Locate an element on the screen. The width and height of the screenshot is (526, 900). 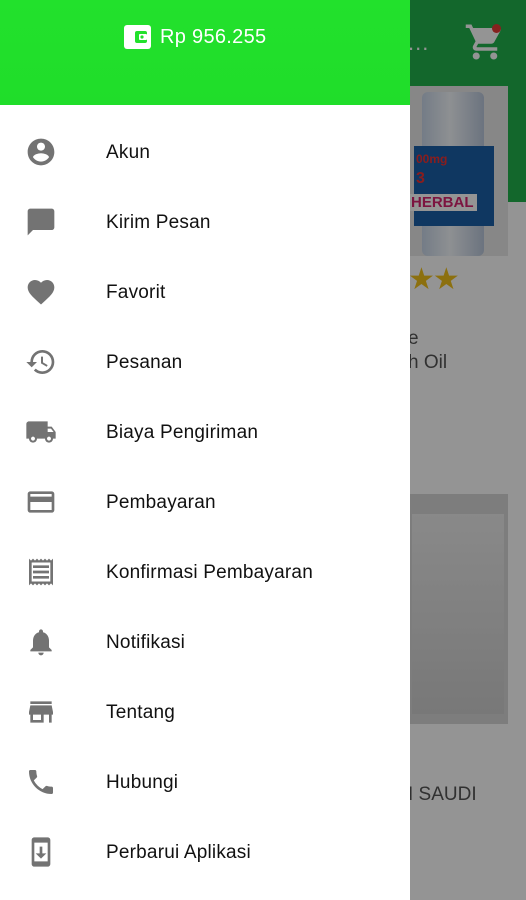
menu-item-label: Tentang is located at coordinates (141, 712).